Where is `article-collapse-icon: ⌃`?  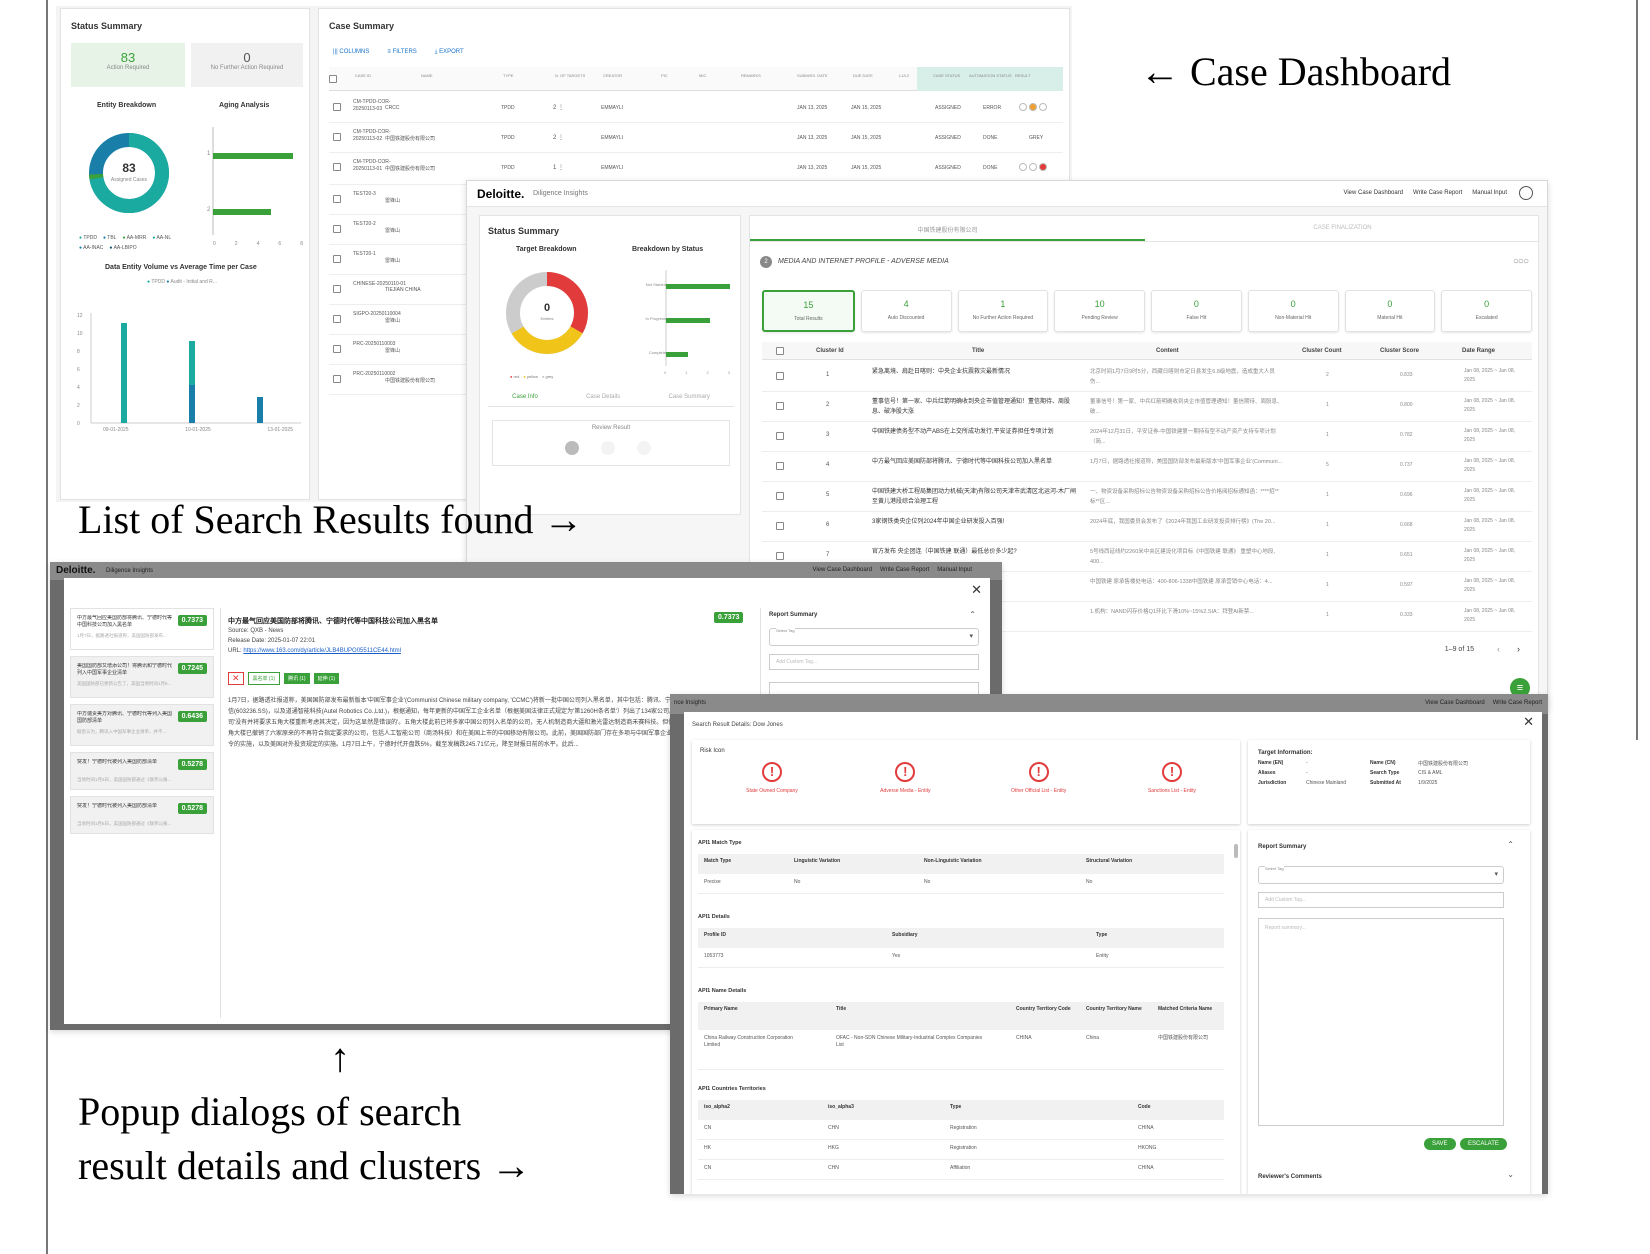 article-collapse-icon: ⌃ is located at coordinates (972, 614).